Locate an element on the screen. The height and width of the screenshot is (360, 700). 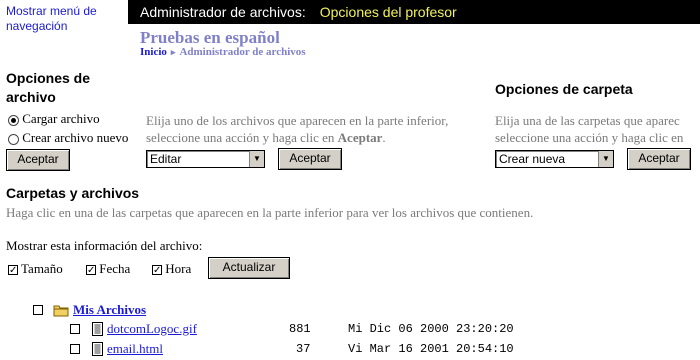
file-link: email.html is located at coordinates (135, 348).